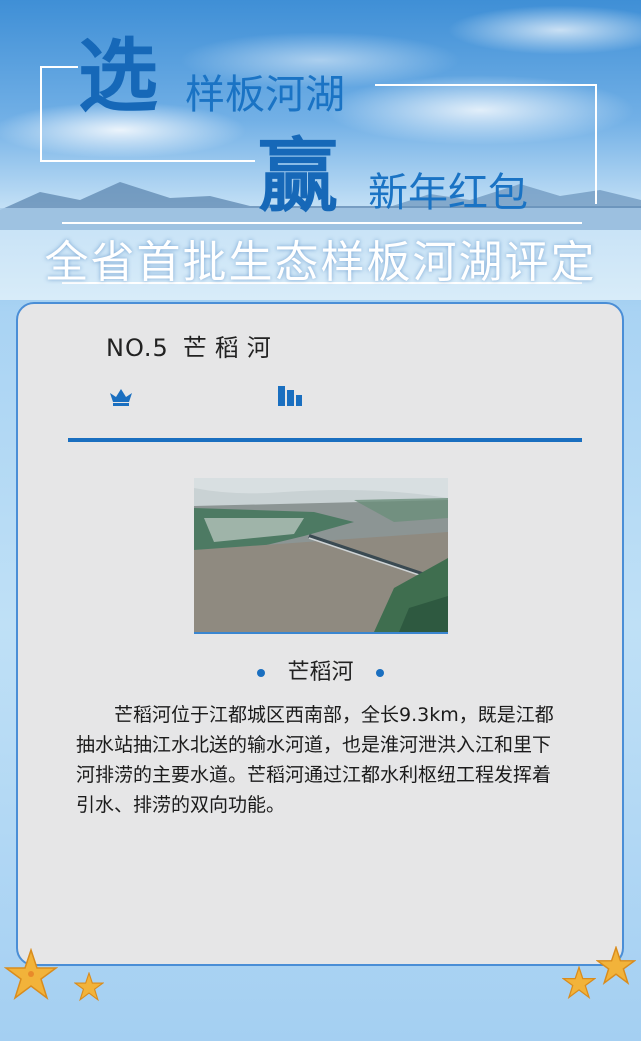  What do you see at coordinates (119, 76) in the screenshot?
I see `title-char-choose: 选` at bounding box center [119, 76].